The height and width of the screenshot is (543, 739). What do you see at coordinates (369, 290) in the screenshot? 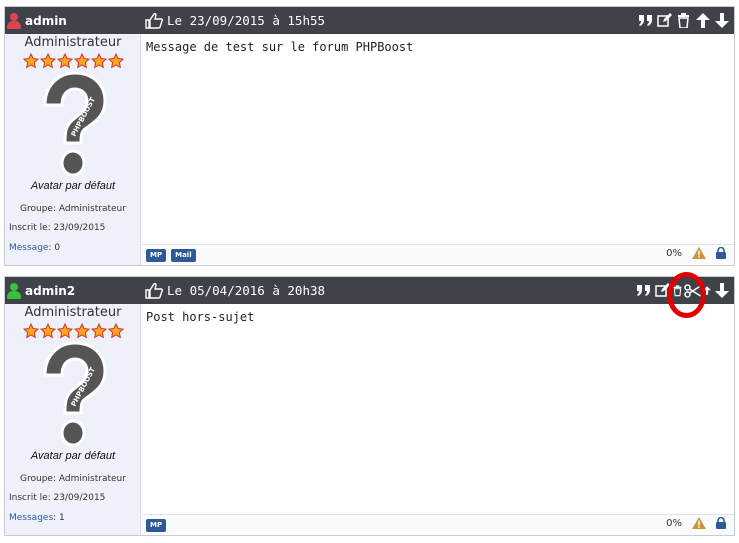
I see `post-header: admin2 Le 05/04/2016 à 20h38` at bounding box center [369, 290].